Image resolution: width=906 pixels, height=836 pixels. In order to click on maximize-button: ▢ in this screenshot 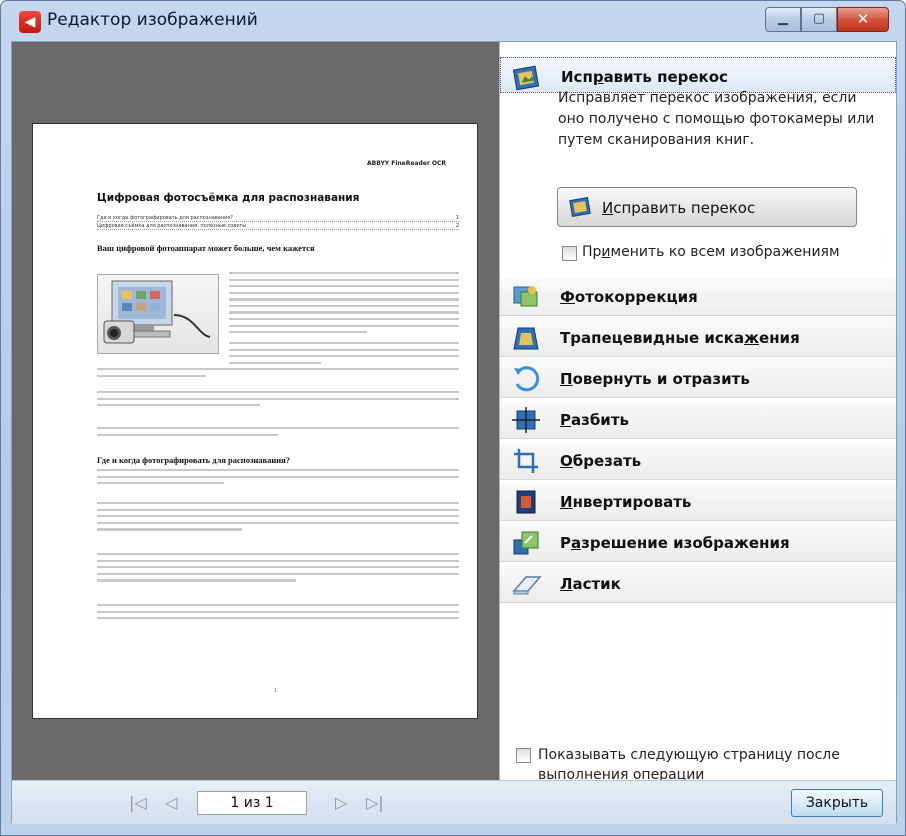, I will do `click(819, 19)`.